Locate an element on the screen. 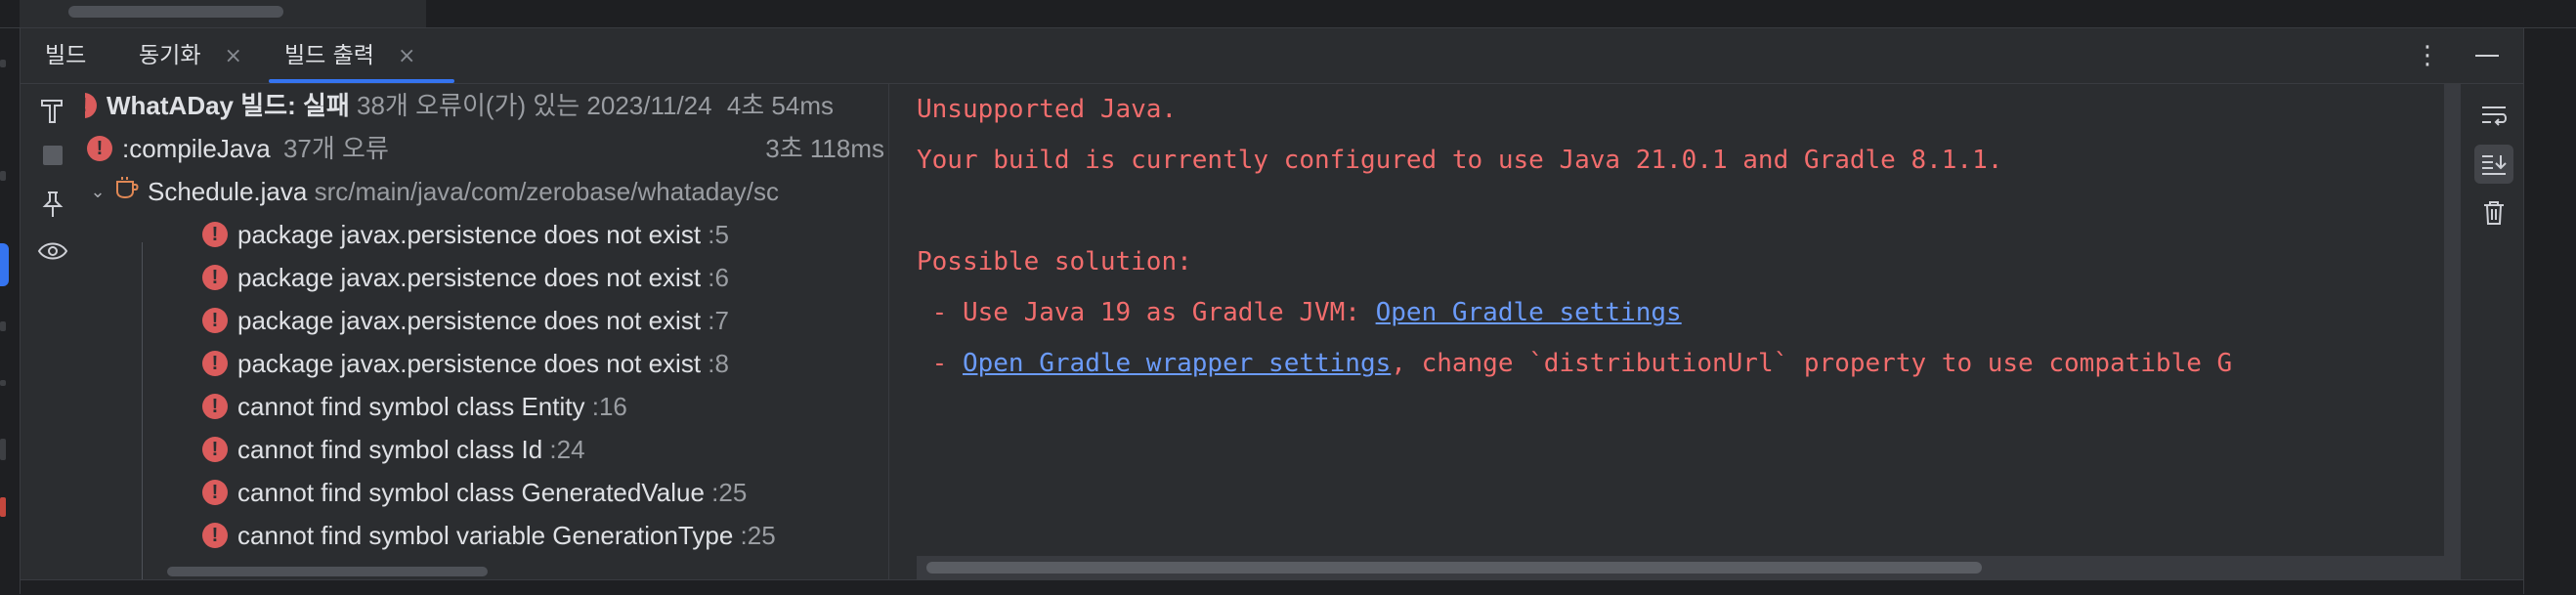 This screenshot has width=2576, height=595. build-status-title: WhatADay 빌드: 실패 is located at coordinates (228, 105).